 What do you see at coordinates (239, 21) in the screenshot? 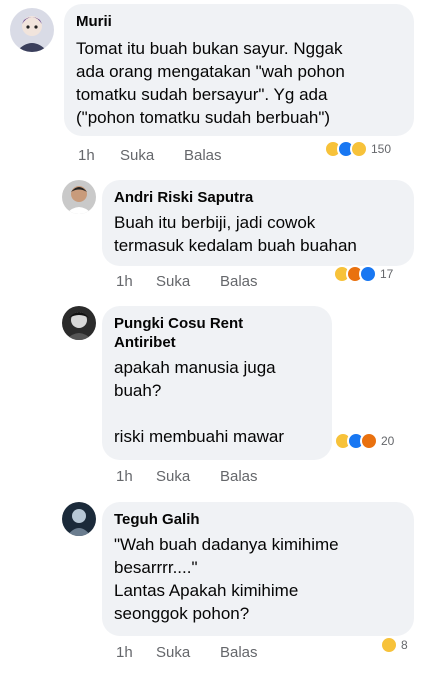
I see `comment-author: Murii` at bounding box center [239, 21].